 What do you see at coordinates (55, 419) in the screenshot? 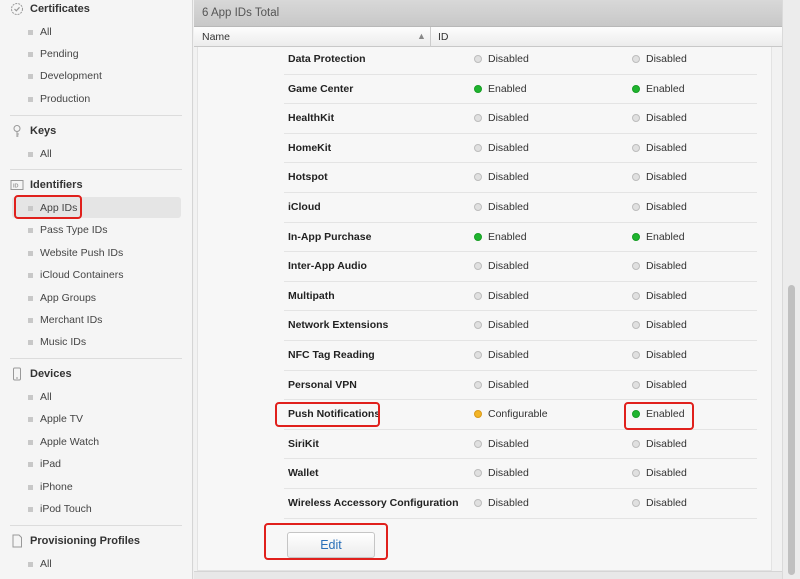
I see `sidebar-item-apple-tv: Apple TV` at bounding box center [55, 419].